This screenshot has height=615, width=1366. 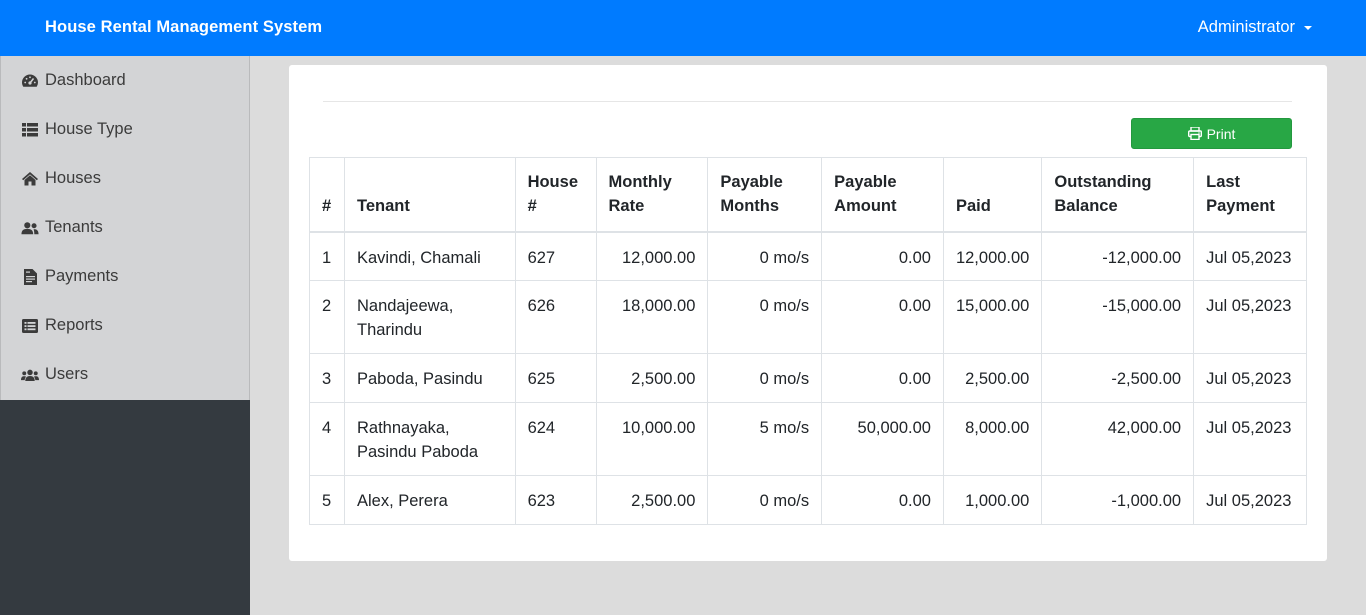 I want to click on cell-paid: 12,000.00, so click(x=992, y=256).